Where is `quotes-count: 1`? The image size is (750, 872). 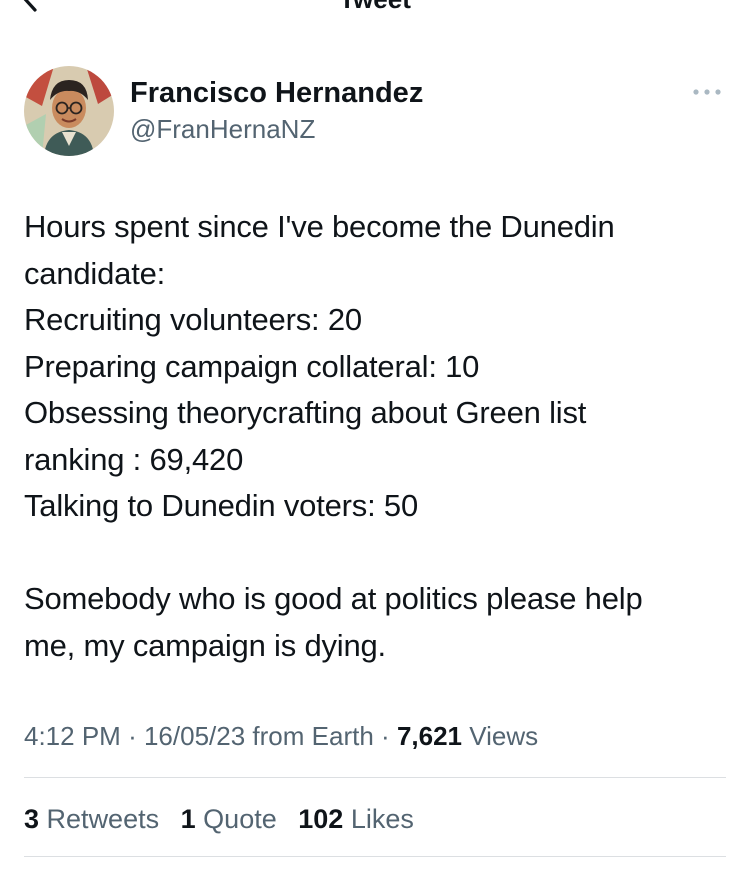 quotes-count: 1 is located at coordinates (188, 819).